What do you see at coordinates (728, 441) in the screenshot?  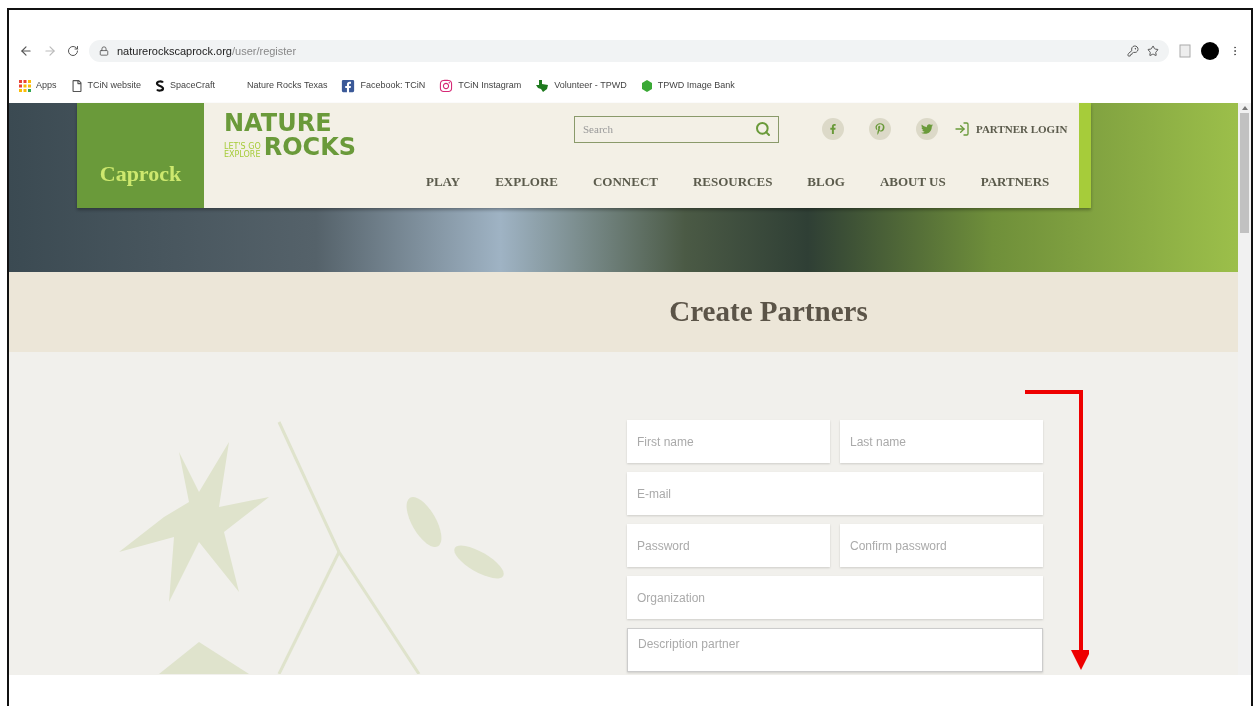 I see `text-field: First name` at bounding box center [728, 441].